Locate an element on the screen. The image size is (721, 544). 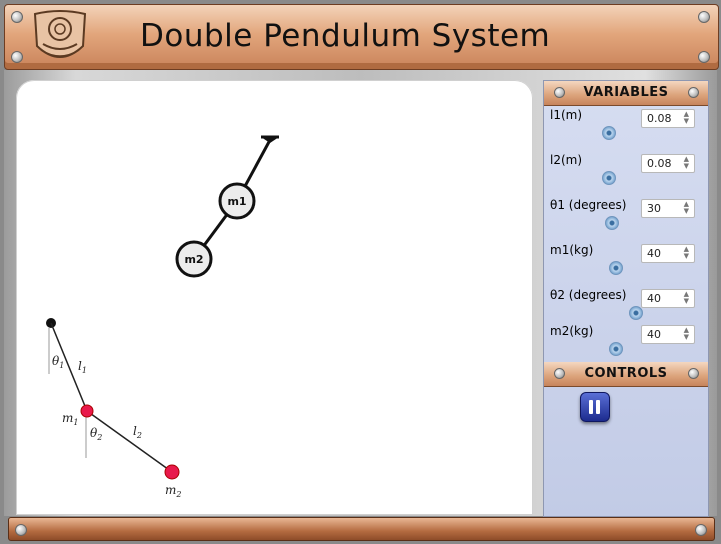
m2-input: 40 ▲ ▼ is located at coordinates (668, 334).